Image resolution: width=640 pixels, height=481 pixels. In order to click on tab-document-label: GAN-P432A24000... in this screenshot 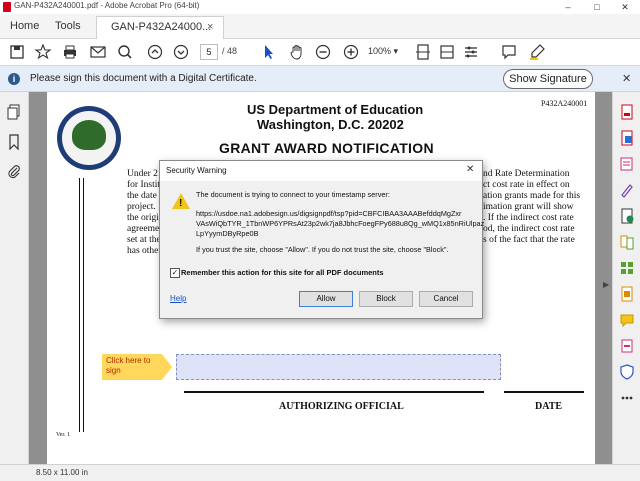, I will do `click(161, 27)`.